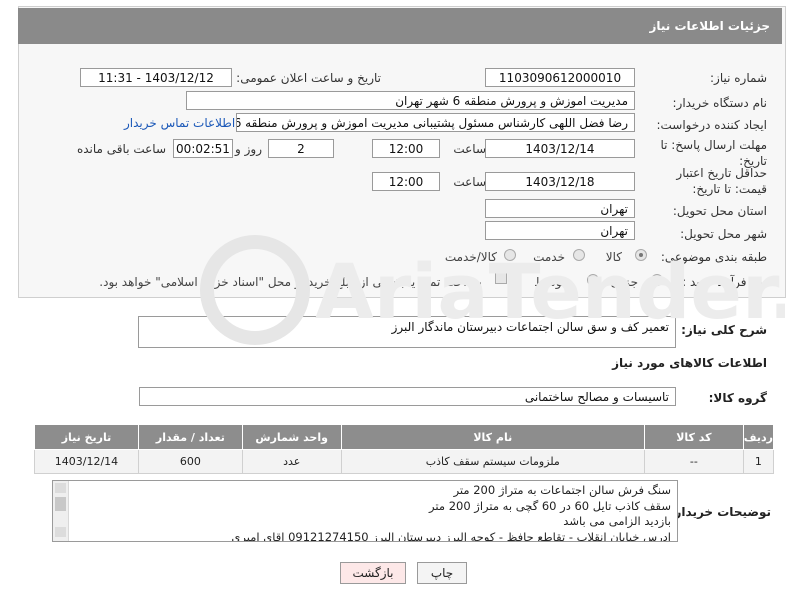 The height and width of the screenshot is (598, 789). I want to click on col-header-item-code: کد کالا, so click(693, 437).